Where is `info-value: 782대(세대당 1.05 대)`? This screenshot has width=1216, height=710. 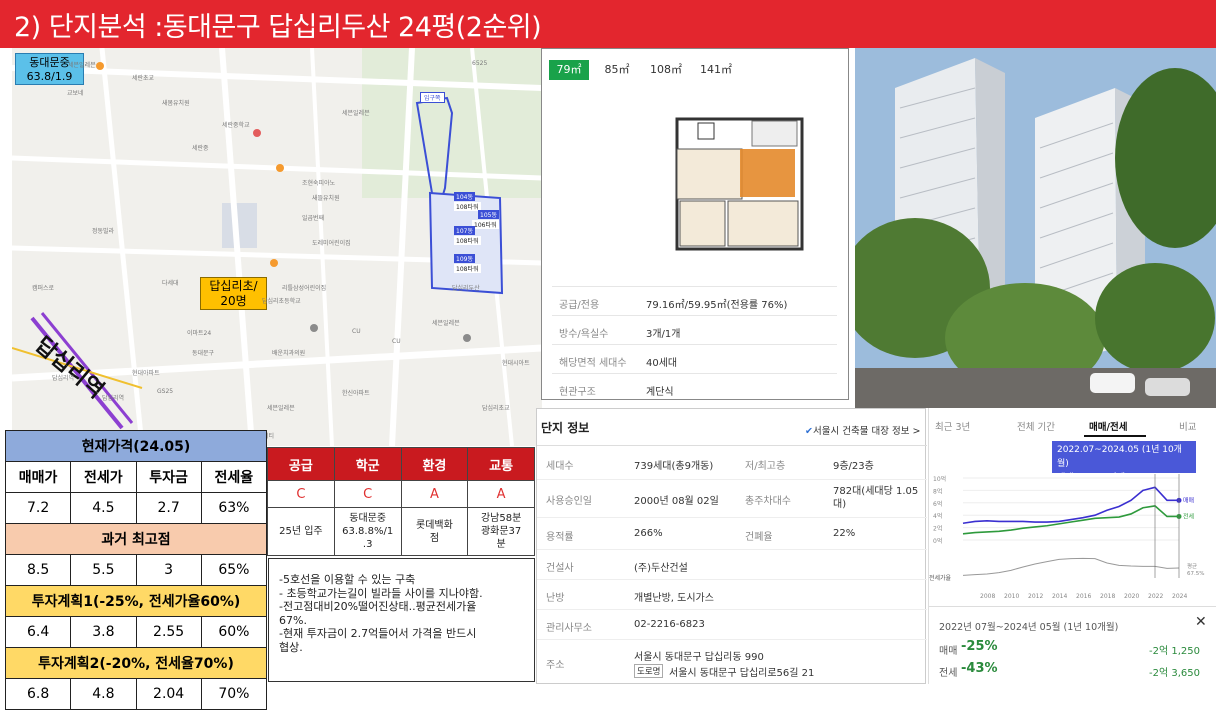 info-value: 782대(세대당 1.05 대) is located at coordinates (876, 498).